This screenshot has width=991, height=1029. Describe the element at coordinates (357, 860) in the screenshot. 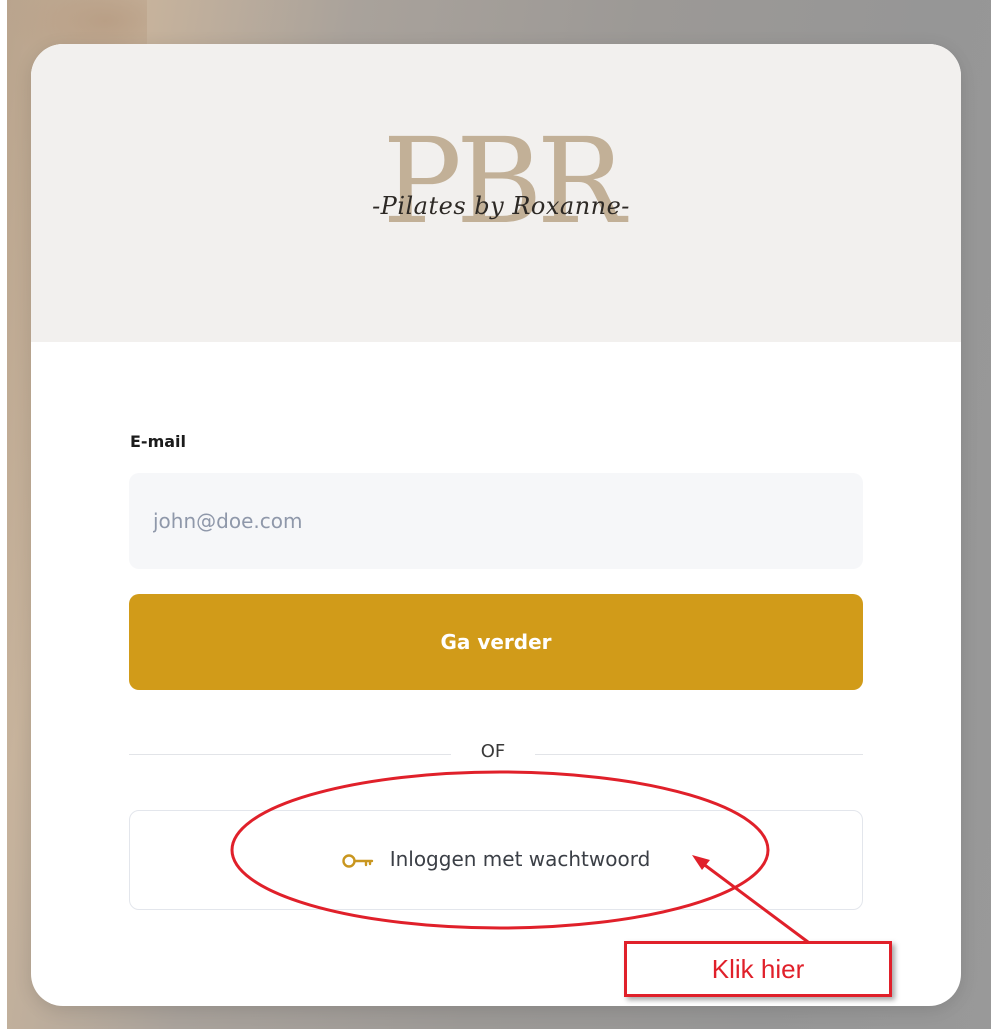

I see `key-icon` at that location.